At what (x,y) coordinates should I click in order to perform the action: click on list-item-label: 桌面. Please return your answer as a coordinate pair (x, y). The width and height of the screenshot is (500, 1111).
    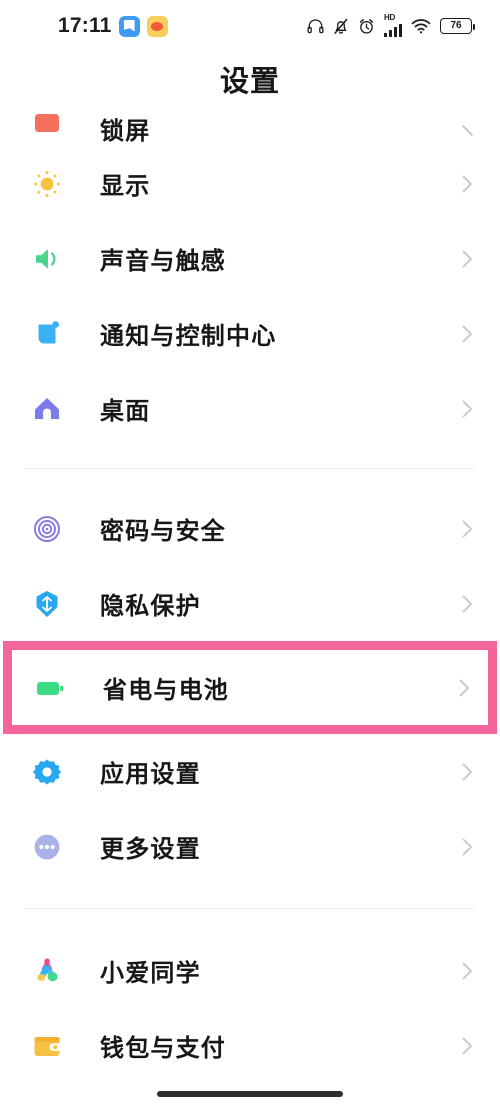
    Looking at the image, I should click on (125, 411).